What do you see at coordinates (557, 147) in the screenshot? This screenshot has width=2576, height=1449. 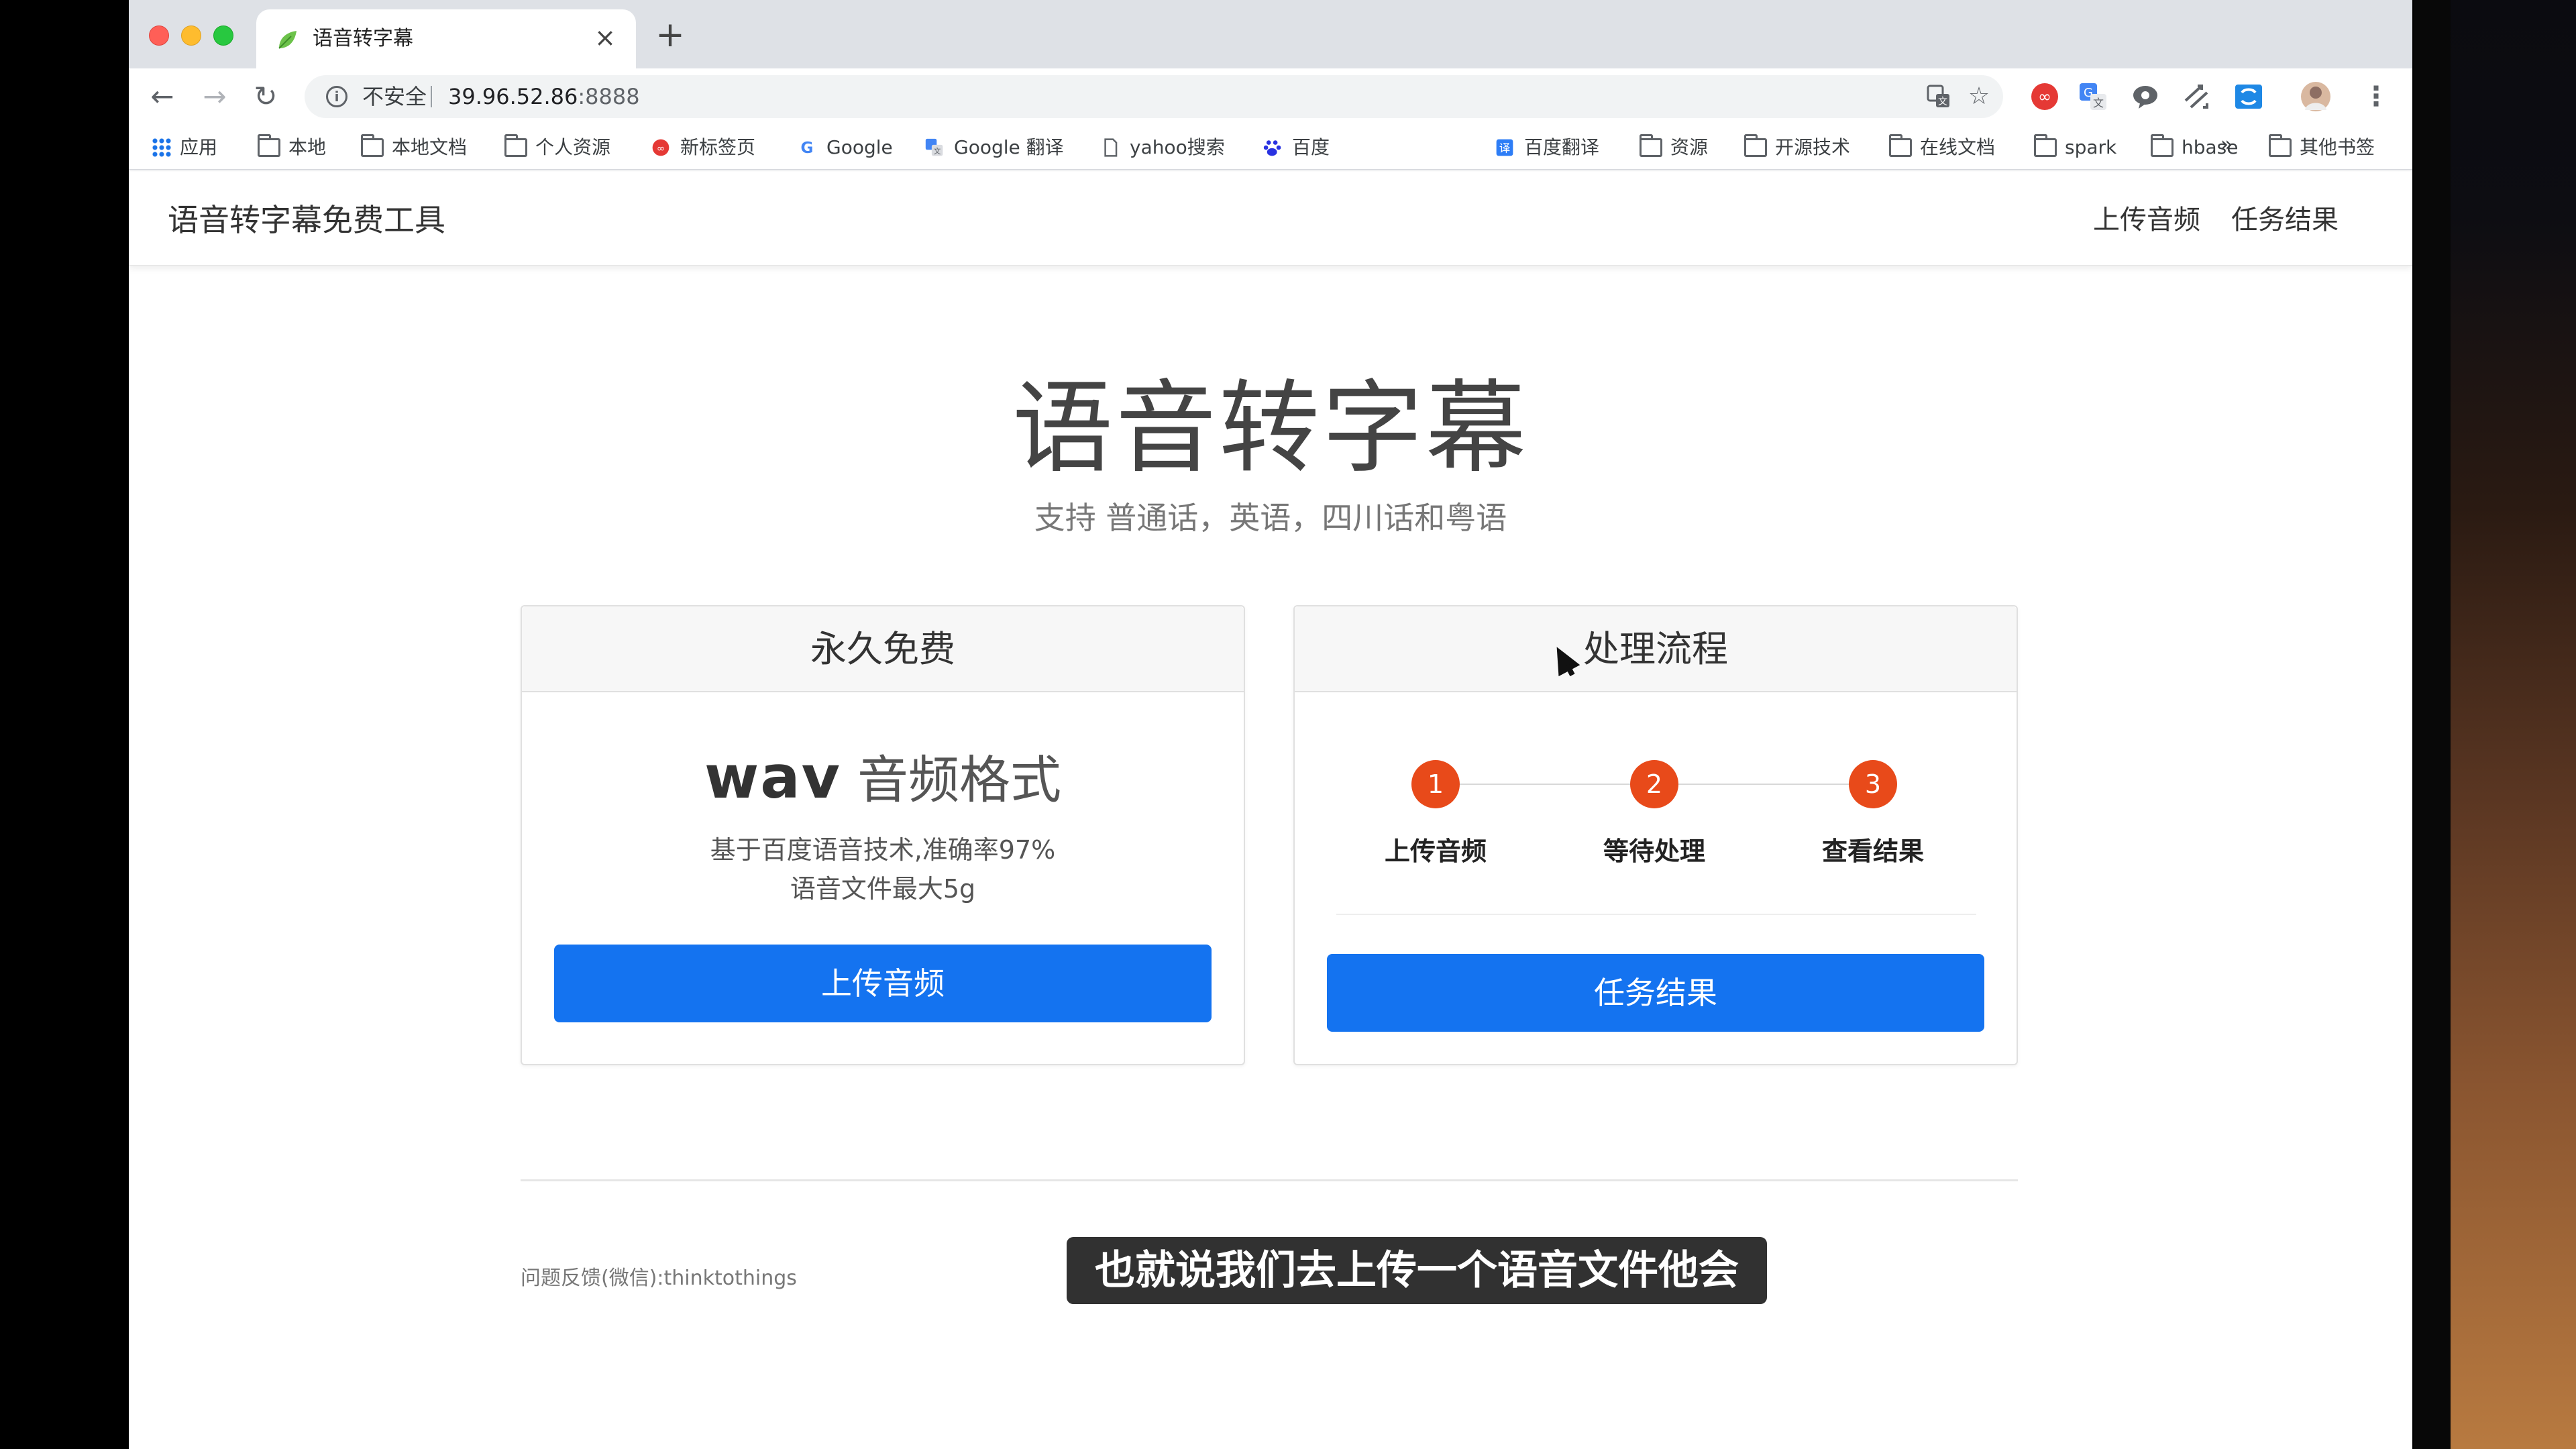 I see `bookmark-personal-resources: 个人资源` at bounding box center [557, 147].